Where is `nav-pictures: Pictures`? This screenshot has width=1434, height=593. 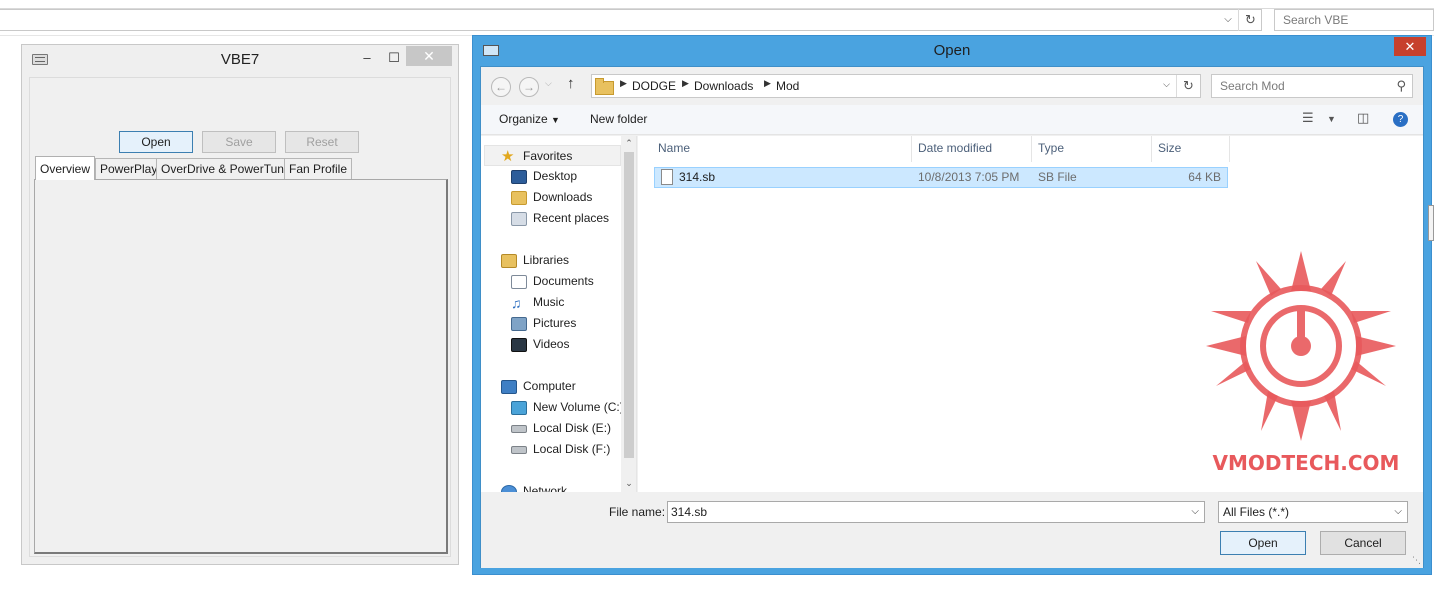
nav-pictures: Pictures is located at coordinates (543, 323).